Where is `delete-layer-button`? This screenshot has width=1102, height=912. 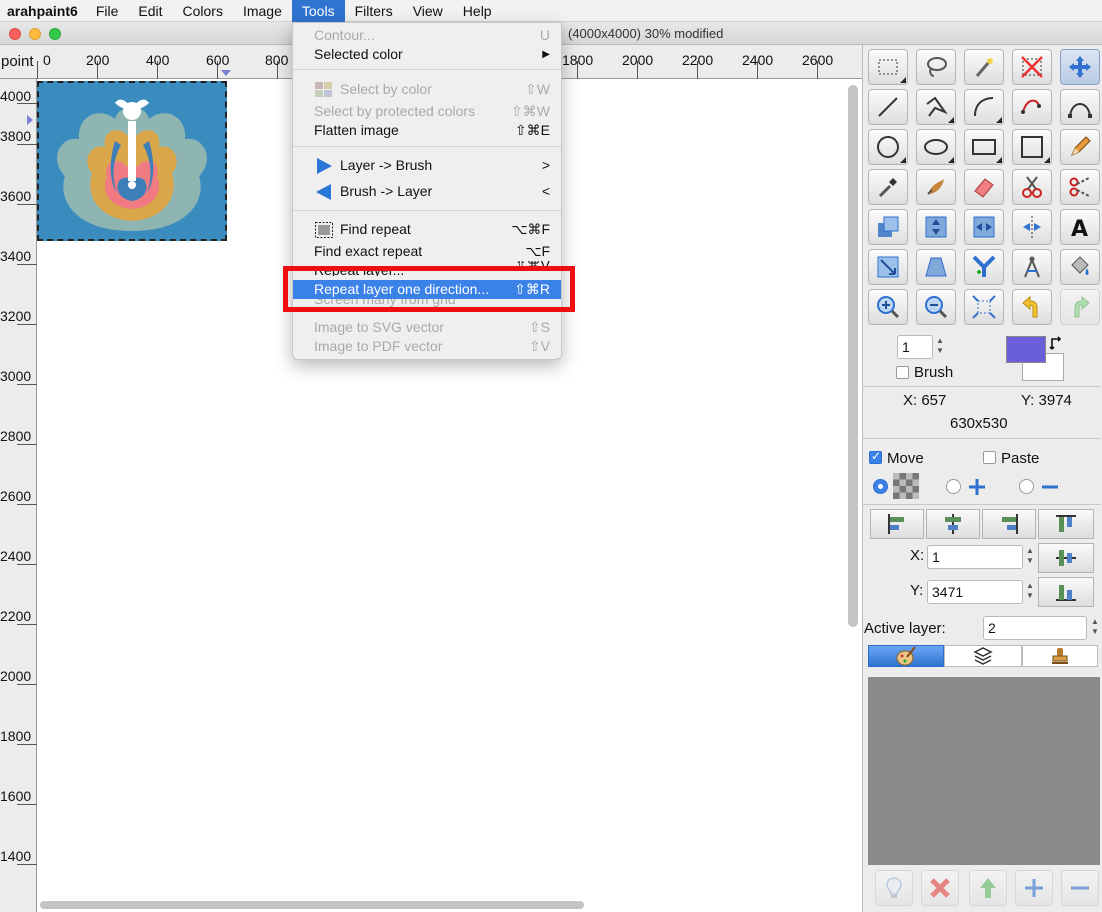
delete-layer-button is located at coordinates (940, 888).